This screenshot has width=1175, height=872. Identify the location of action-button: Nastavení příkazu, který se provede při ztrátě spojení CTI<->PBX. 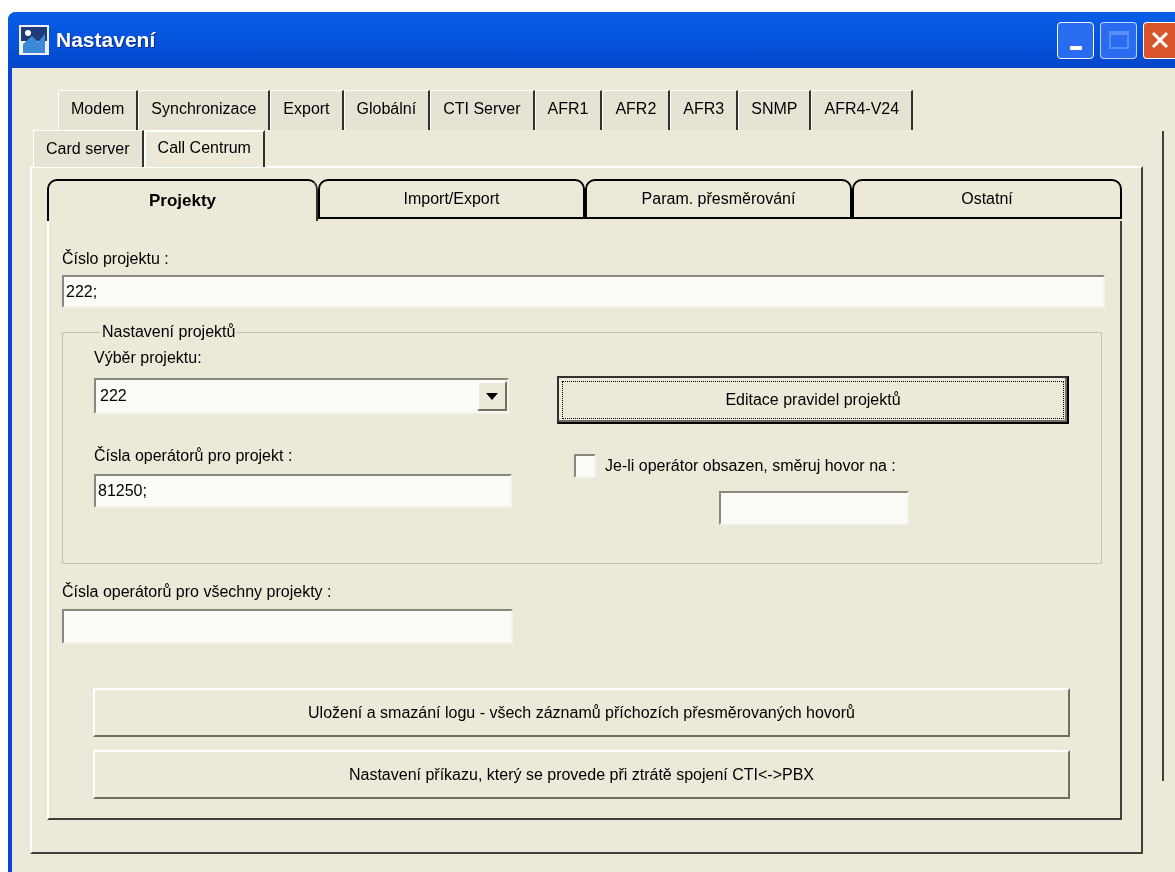
(581, 774).